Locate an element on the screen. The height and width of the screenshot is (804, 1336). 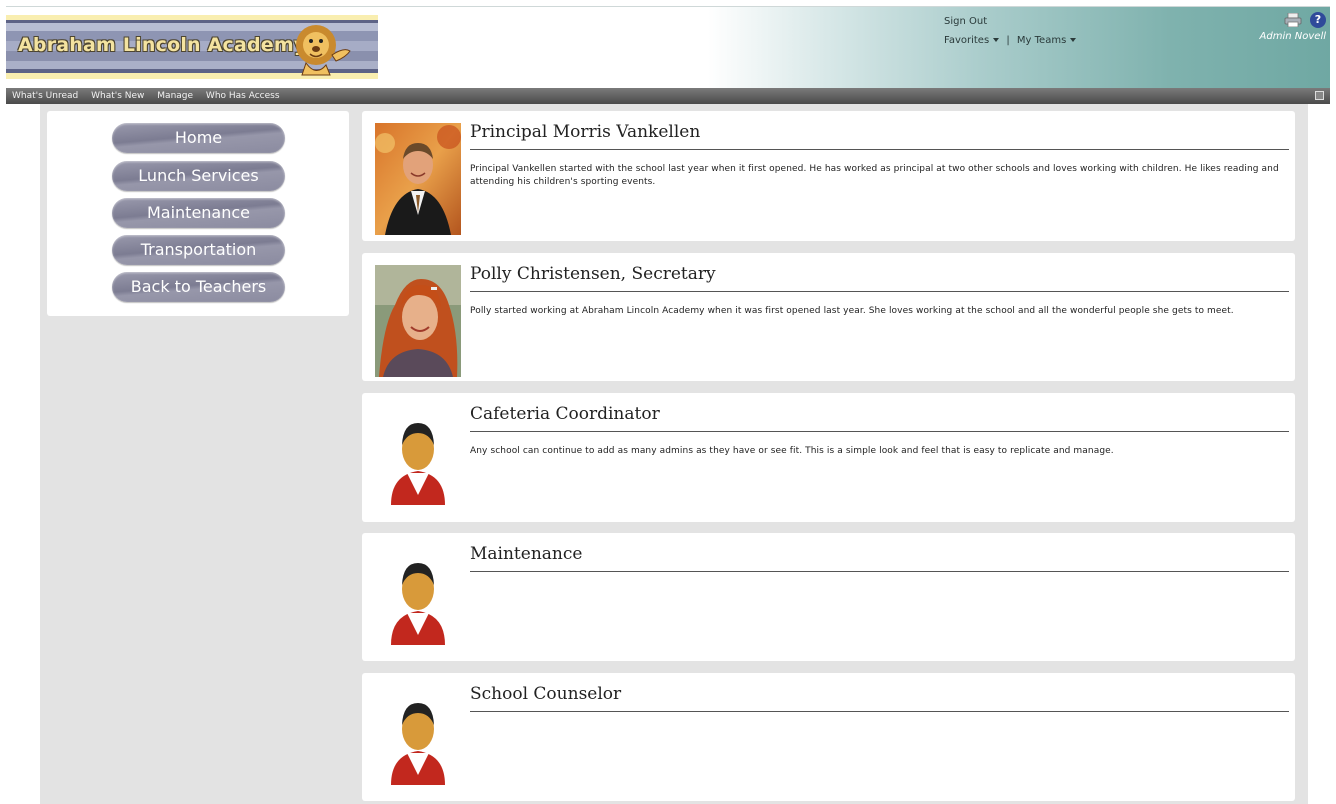
header-icons: ? is located at coordinates (1281, 20).